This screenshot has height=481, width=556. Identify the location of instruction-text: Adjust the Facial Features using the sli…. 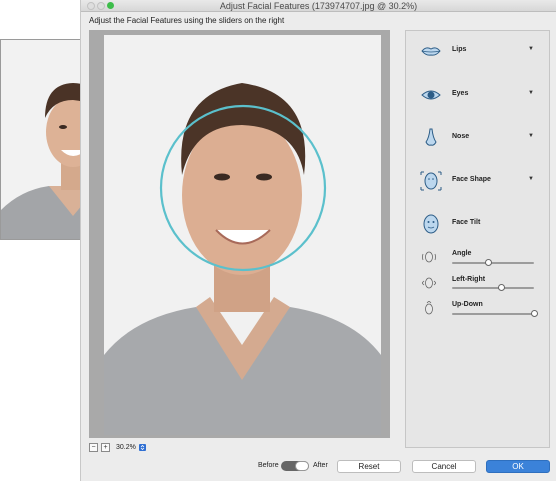
(187, 20).